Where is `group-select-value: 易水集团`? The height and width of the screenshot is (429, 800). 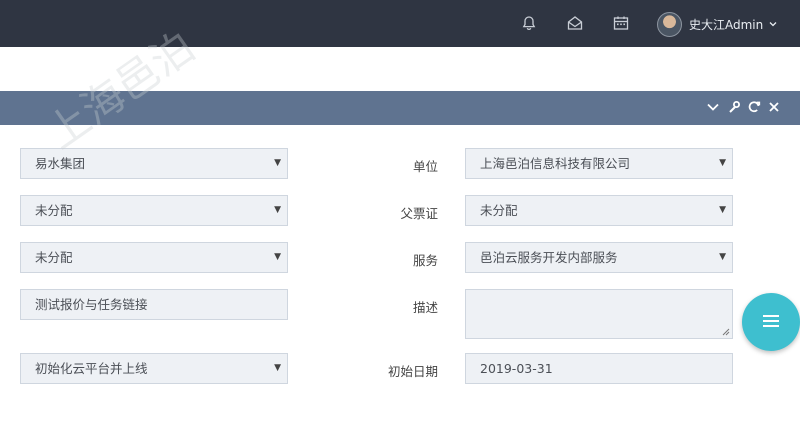 group-select-value: 易水集团 is located at coordinates (60, 163).